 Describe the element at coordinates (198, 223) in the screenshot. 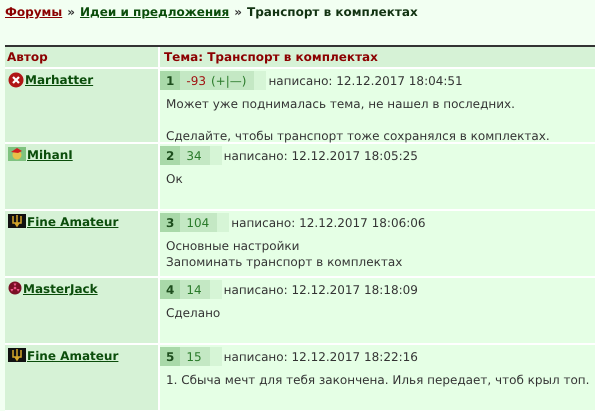

I see `post-rating: 104` at that location.